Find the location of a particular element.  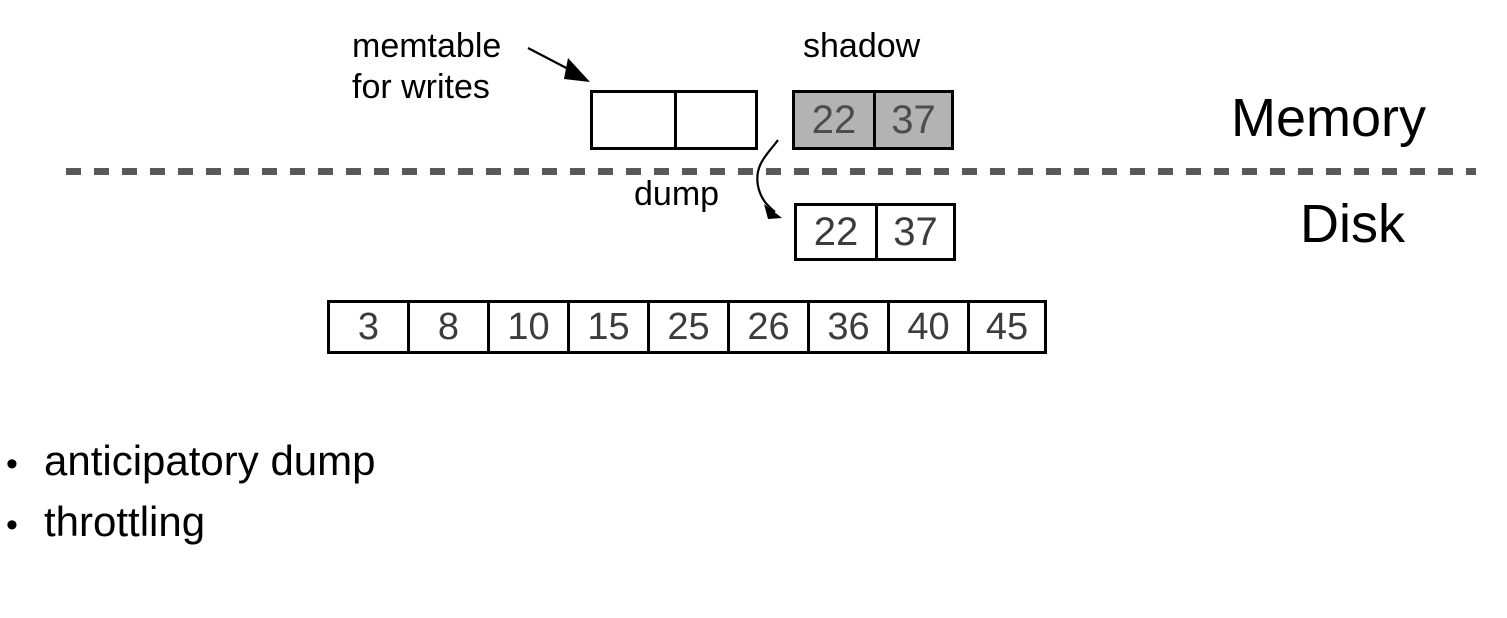

disk-table-cell: 37 is located at coordinates (915, 232).